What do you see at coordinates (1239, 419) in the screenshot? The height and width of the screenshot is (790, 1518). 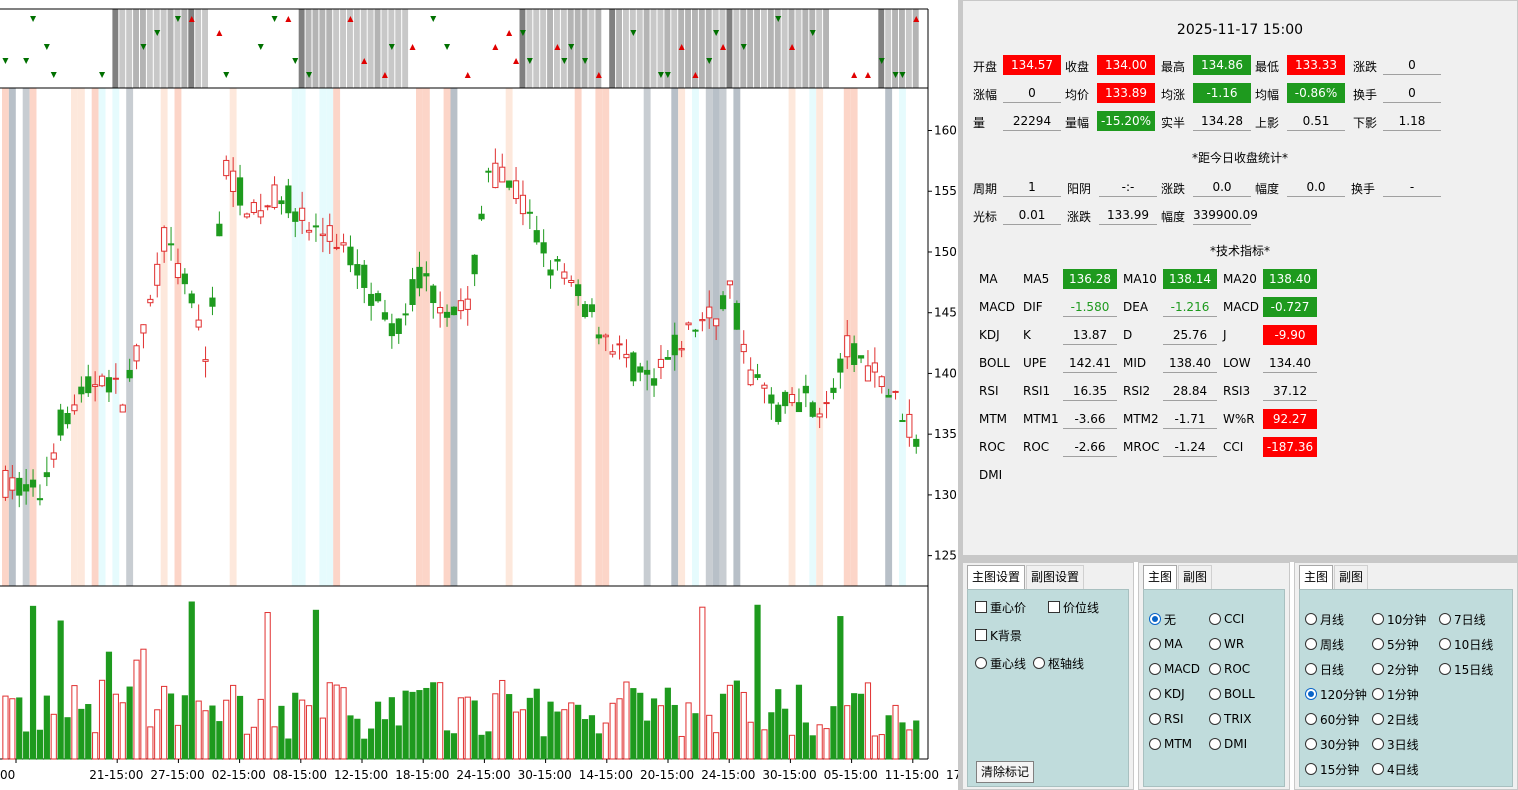 I see `indicator-label: W%R` at bounding box center [1239, 419].